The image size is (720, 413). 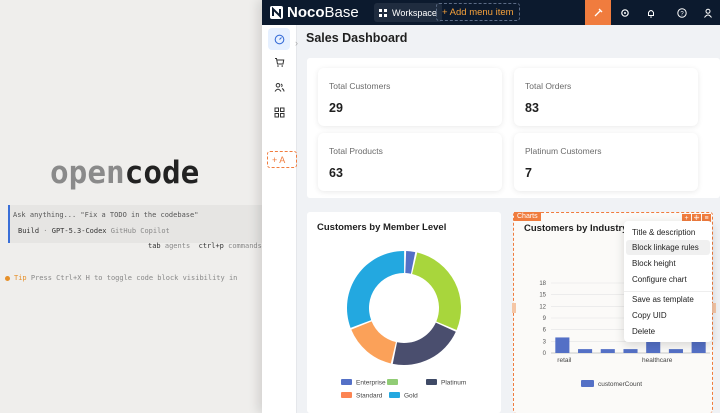 I want to click on tip-label: Tip, so click(x=20, y=278).